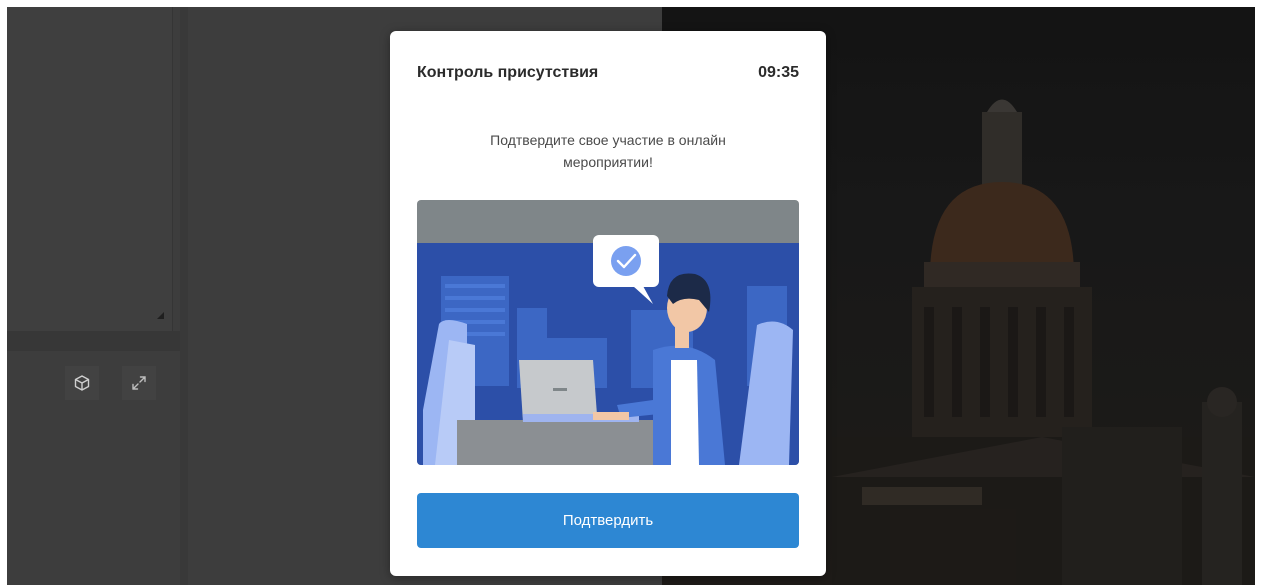  I want to click on cube-icon, so click(82, 383).